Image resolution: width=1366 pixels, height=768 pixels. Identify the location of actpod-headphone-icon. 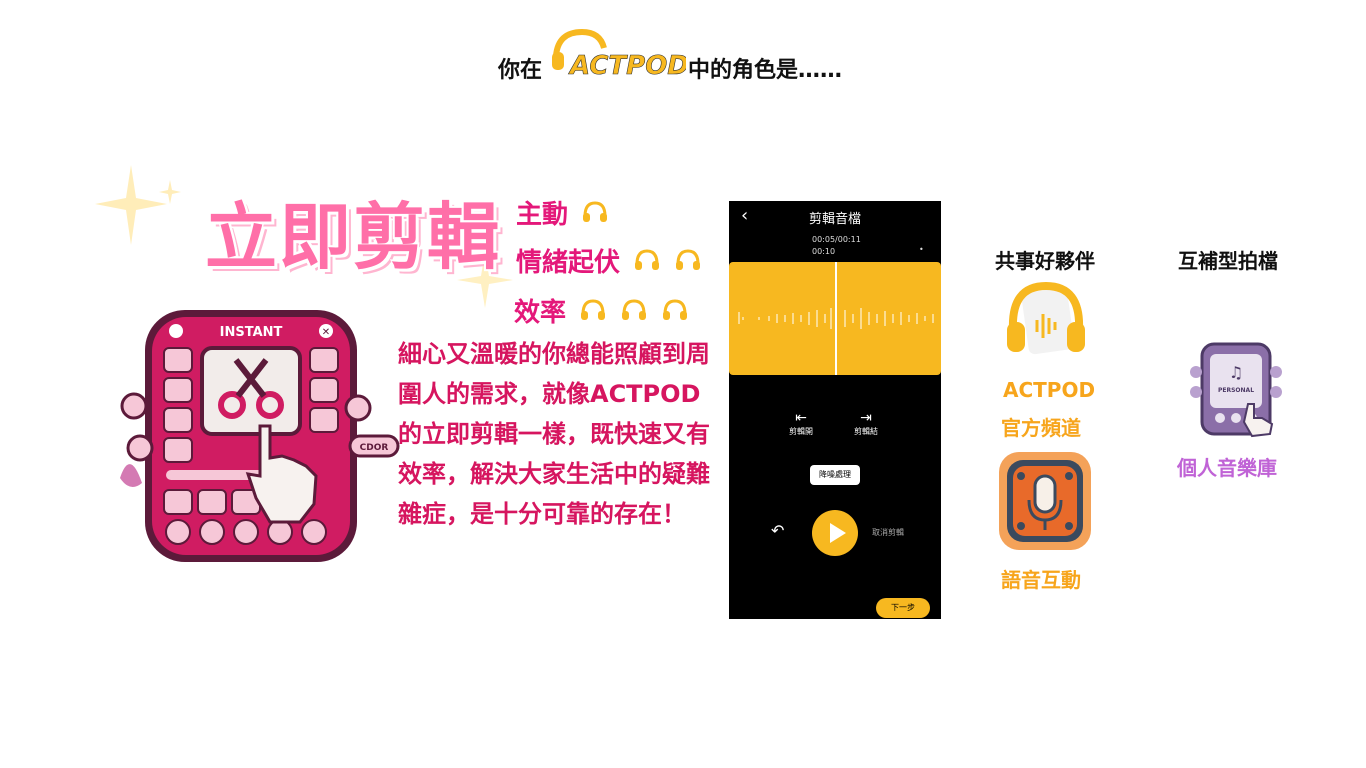
(1046, 318).